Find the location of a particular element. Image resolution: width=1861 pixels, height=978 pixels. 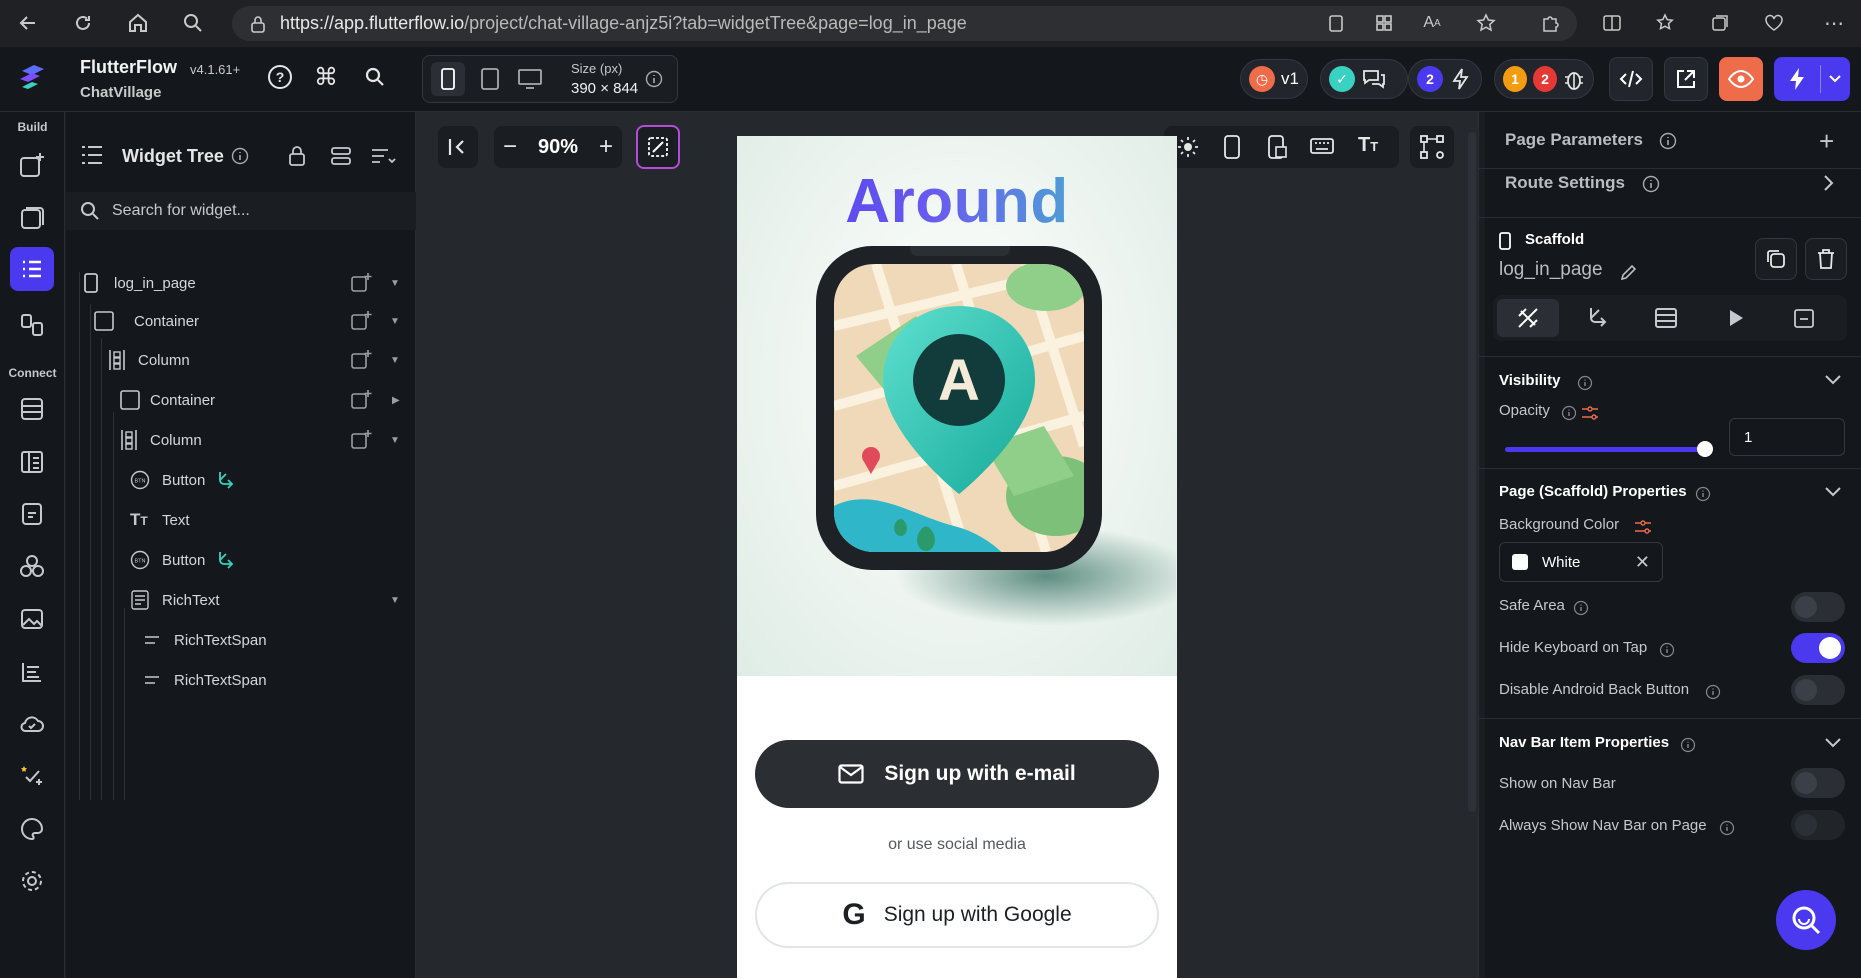

collapsed-caret-icon: ▶ is located at coordinates (396, 400).